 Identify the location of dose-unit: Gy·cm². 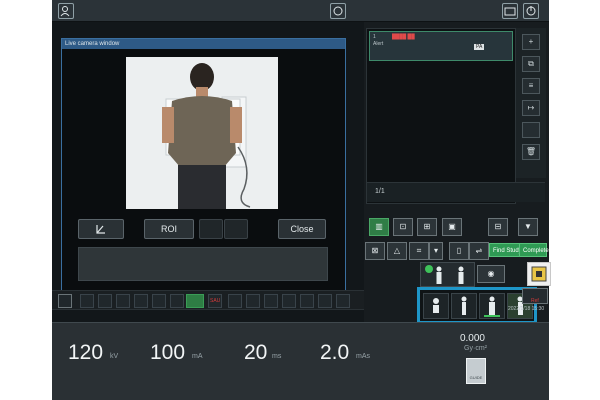
(475, 348).